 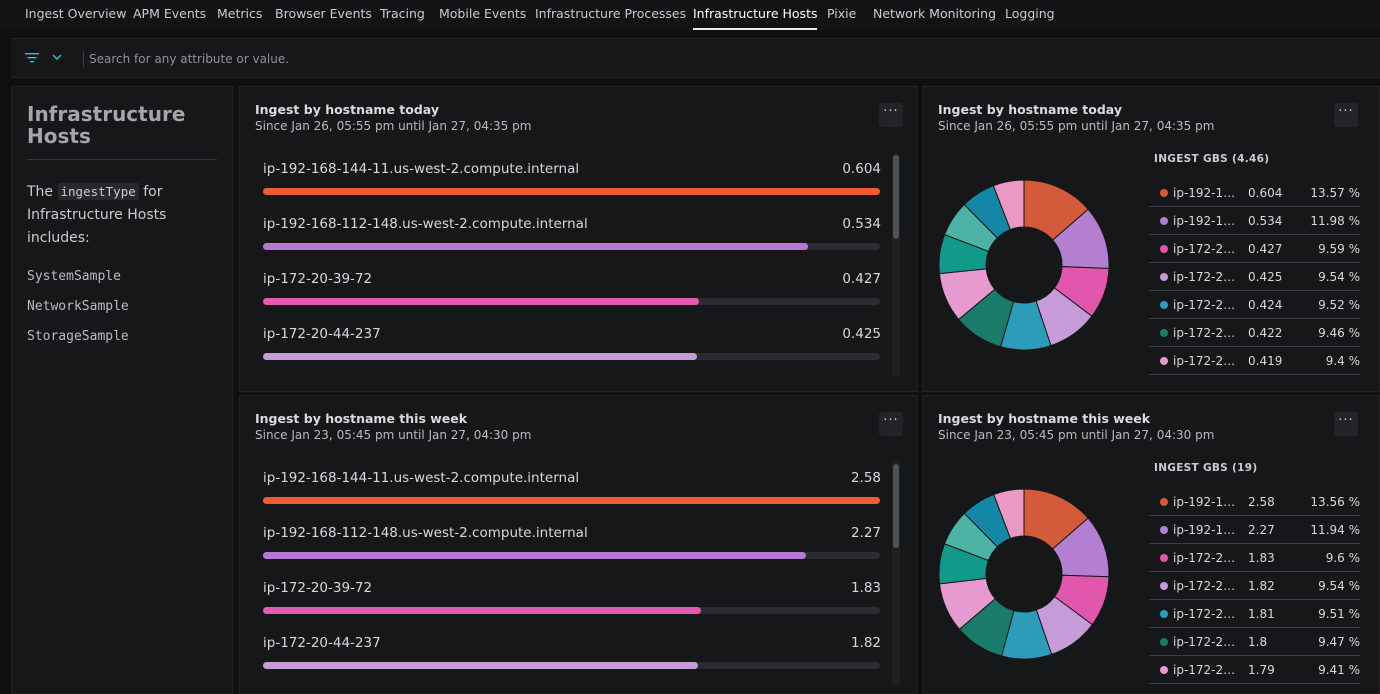 I want to click on bar-row: ip-172-20-39-72 0.427, so click(x=572, y=291).